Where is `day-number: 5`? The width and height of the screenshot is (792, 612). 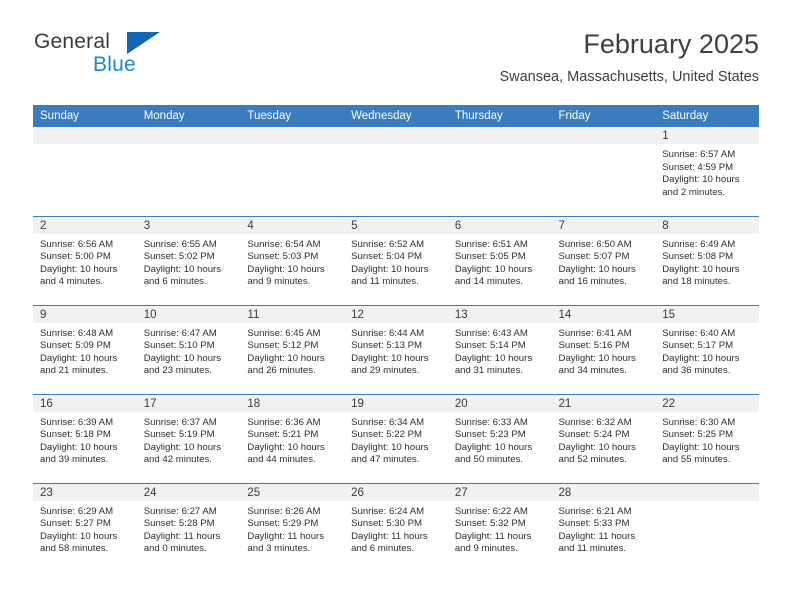 day-number: 5 is located at coordinates (396, 225).